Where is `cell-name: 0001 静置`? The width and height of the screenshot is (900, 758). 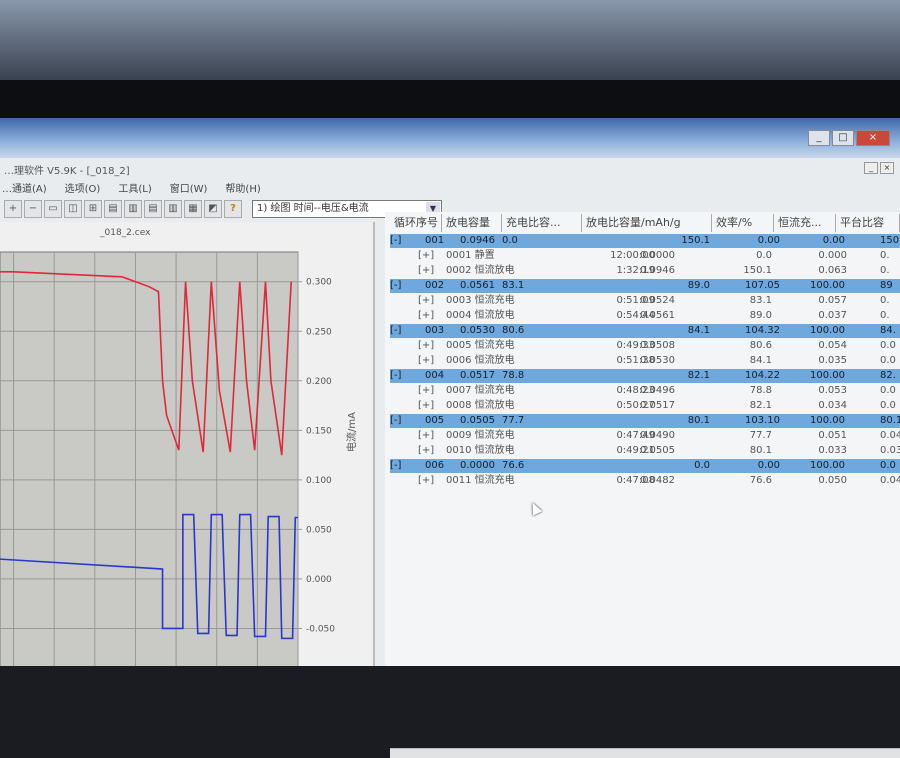 cell-name: 0001 静置 is located at coordinates (470, 255).